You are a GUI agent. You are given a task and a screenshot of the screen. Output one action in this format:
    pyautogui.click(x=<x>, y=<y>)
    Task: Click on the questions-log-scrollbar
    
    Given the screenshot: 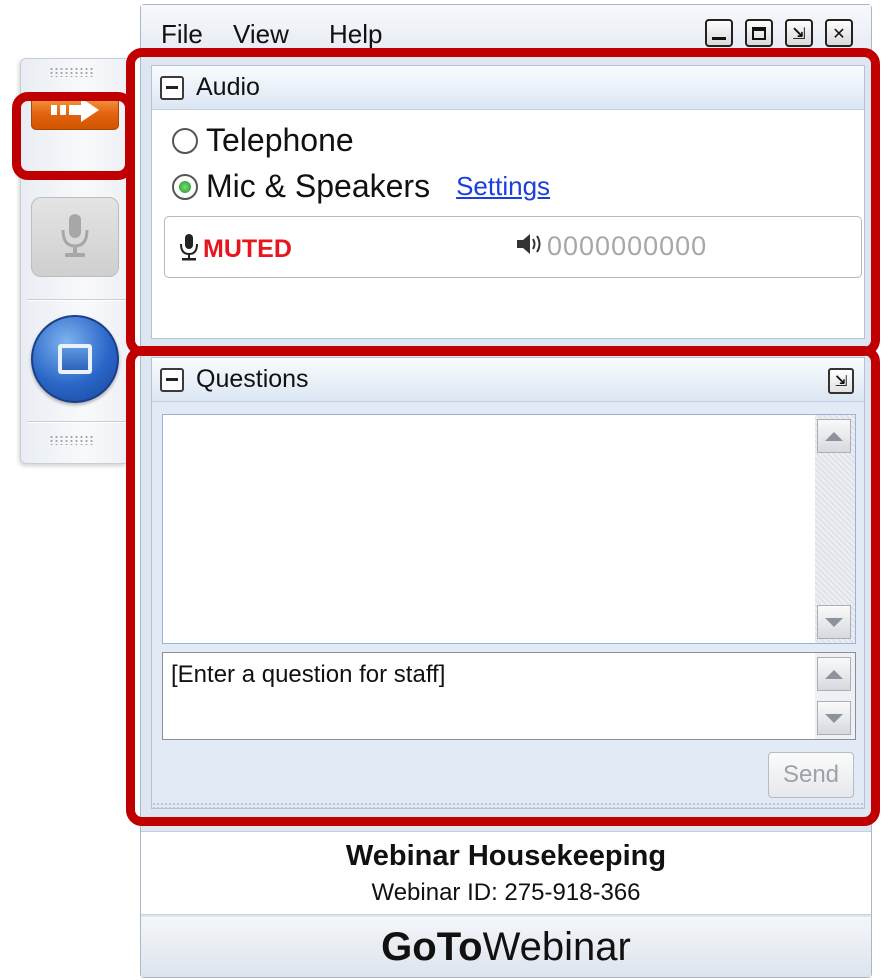 What is the action you would take?
    pyautogui.click(x=835, y=529)
    